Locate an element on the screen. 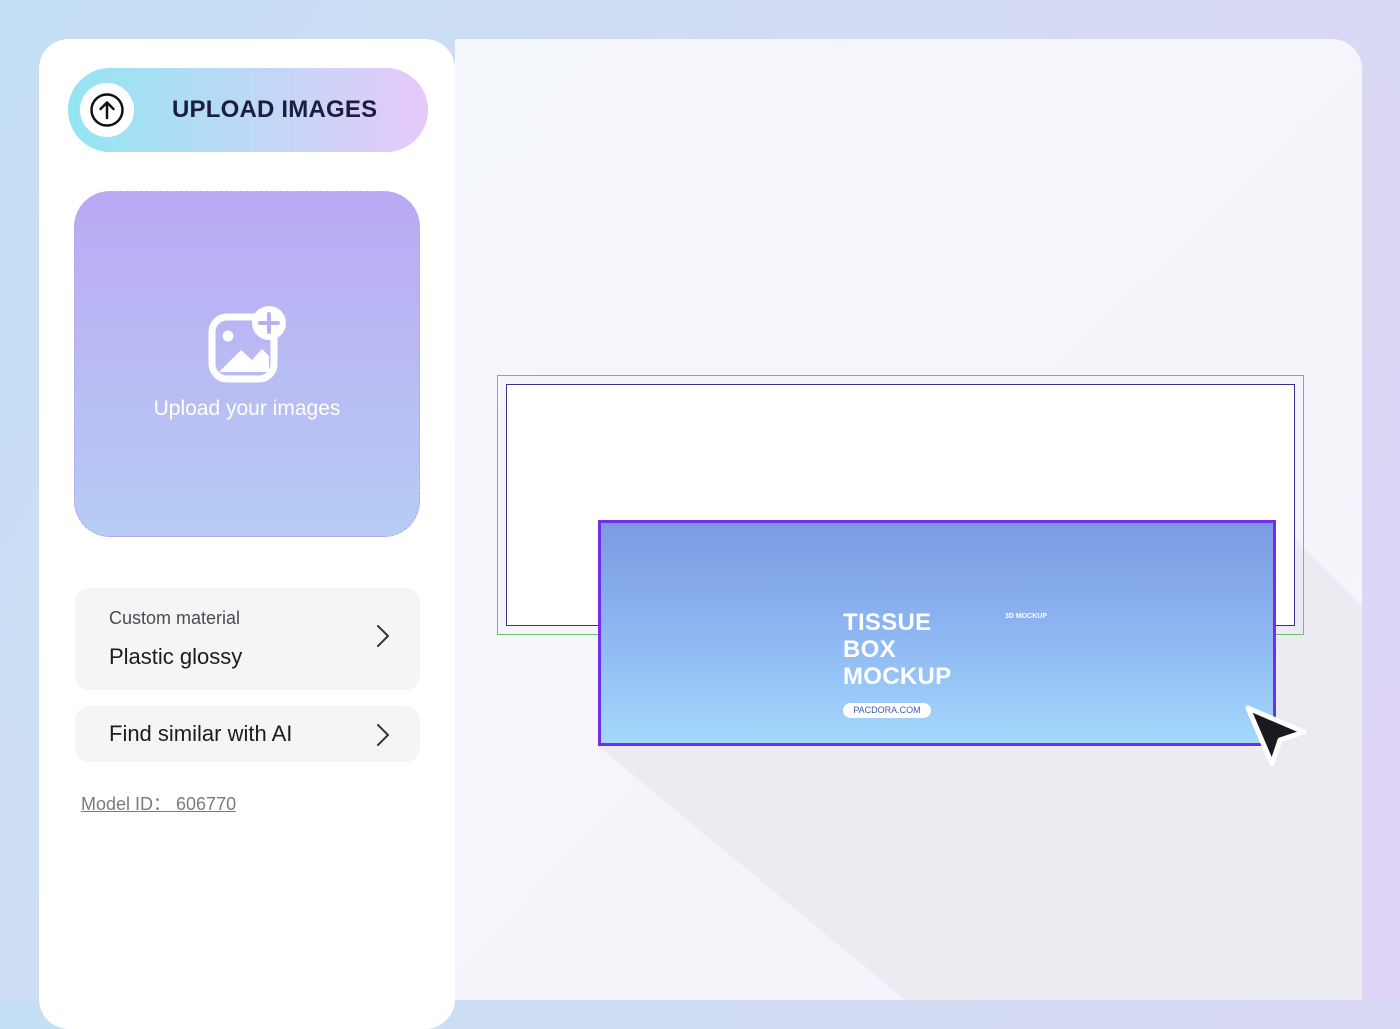 The image size is (1400, 1029). dropzone-label: Upload your images is located at coordinates (247, 408).